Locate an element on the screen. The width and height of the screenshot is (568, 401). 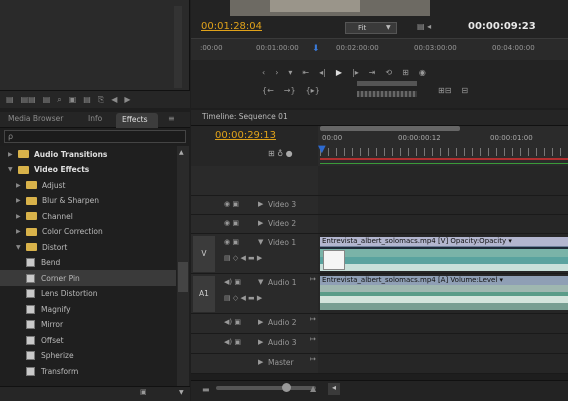
lift-icon: ⊞⊟ is located at coordinates (444, 90).